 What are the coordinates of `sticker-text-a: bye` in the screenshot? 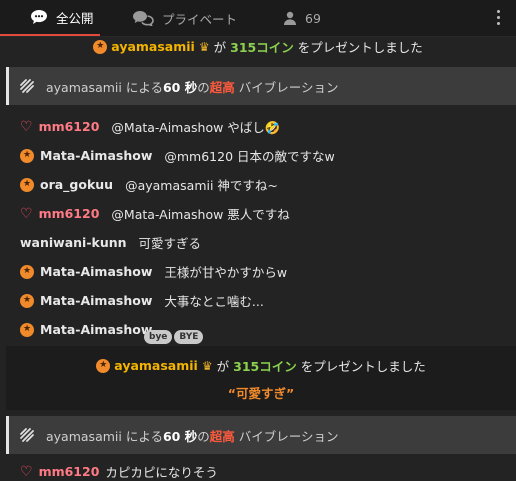 It's located at (158, 337).